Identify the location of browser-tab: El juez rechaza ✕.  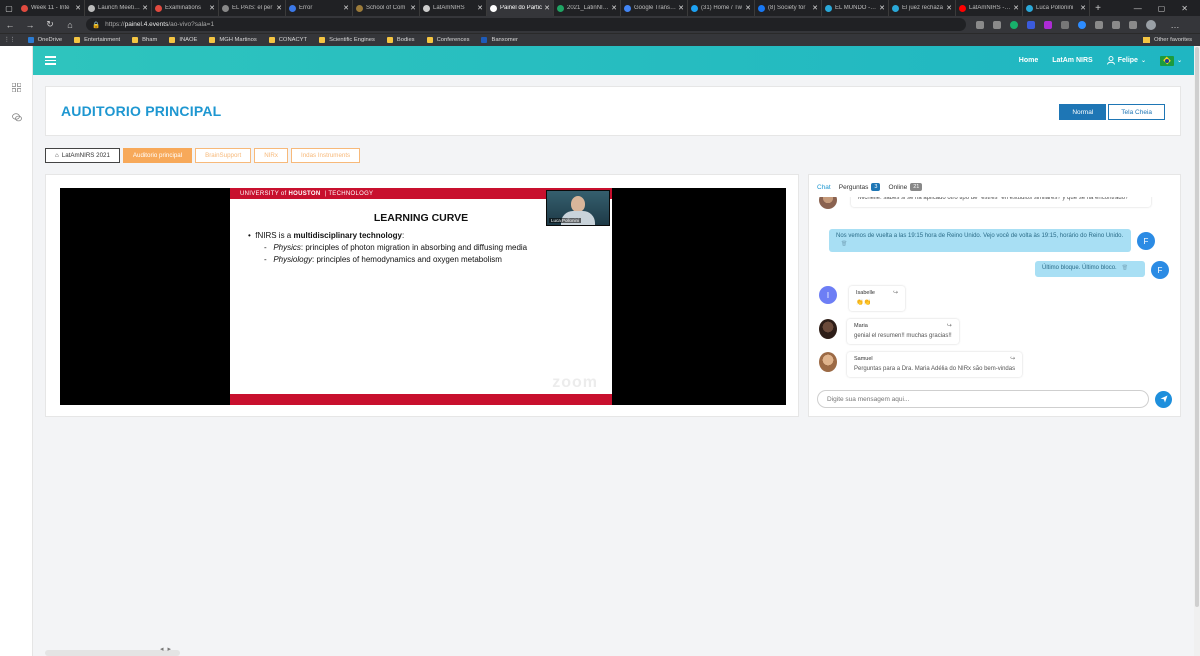
(922, 8).